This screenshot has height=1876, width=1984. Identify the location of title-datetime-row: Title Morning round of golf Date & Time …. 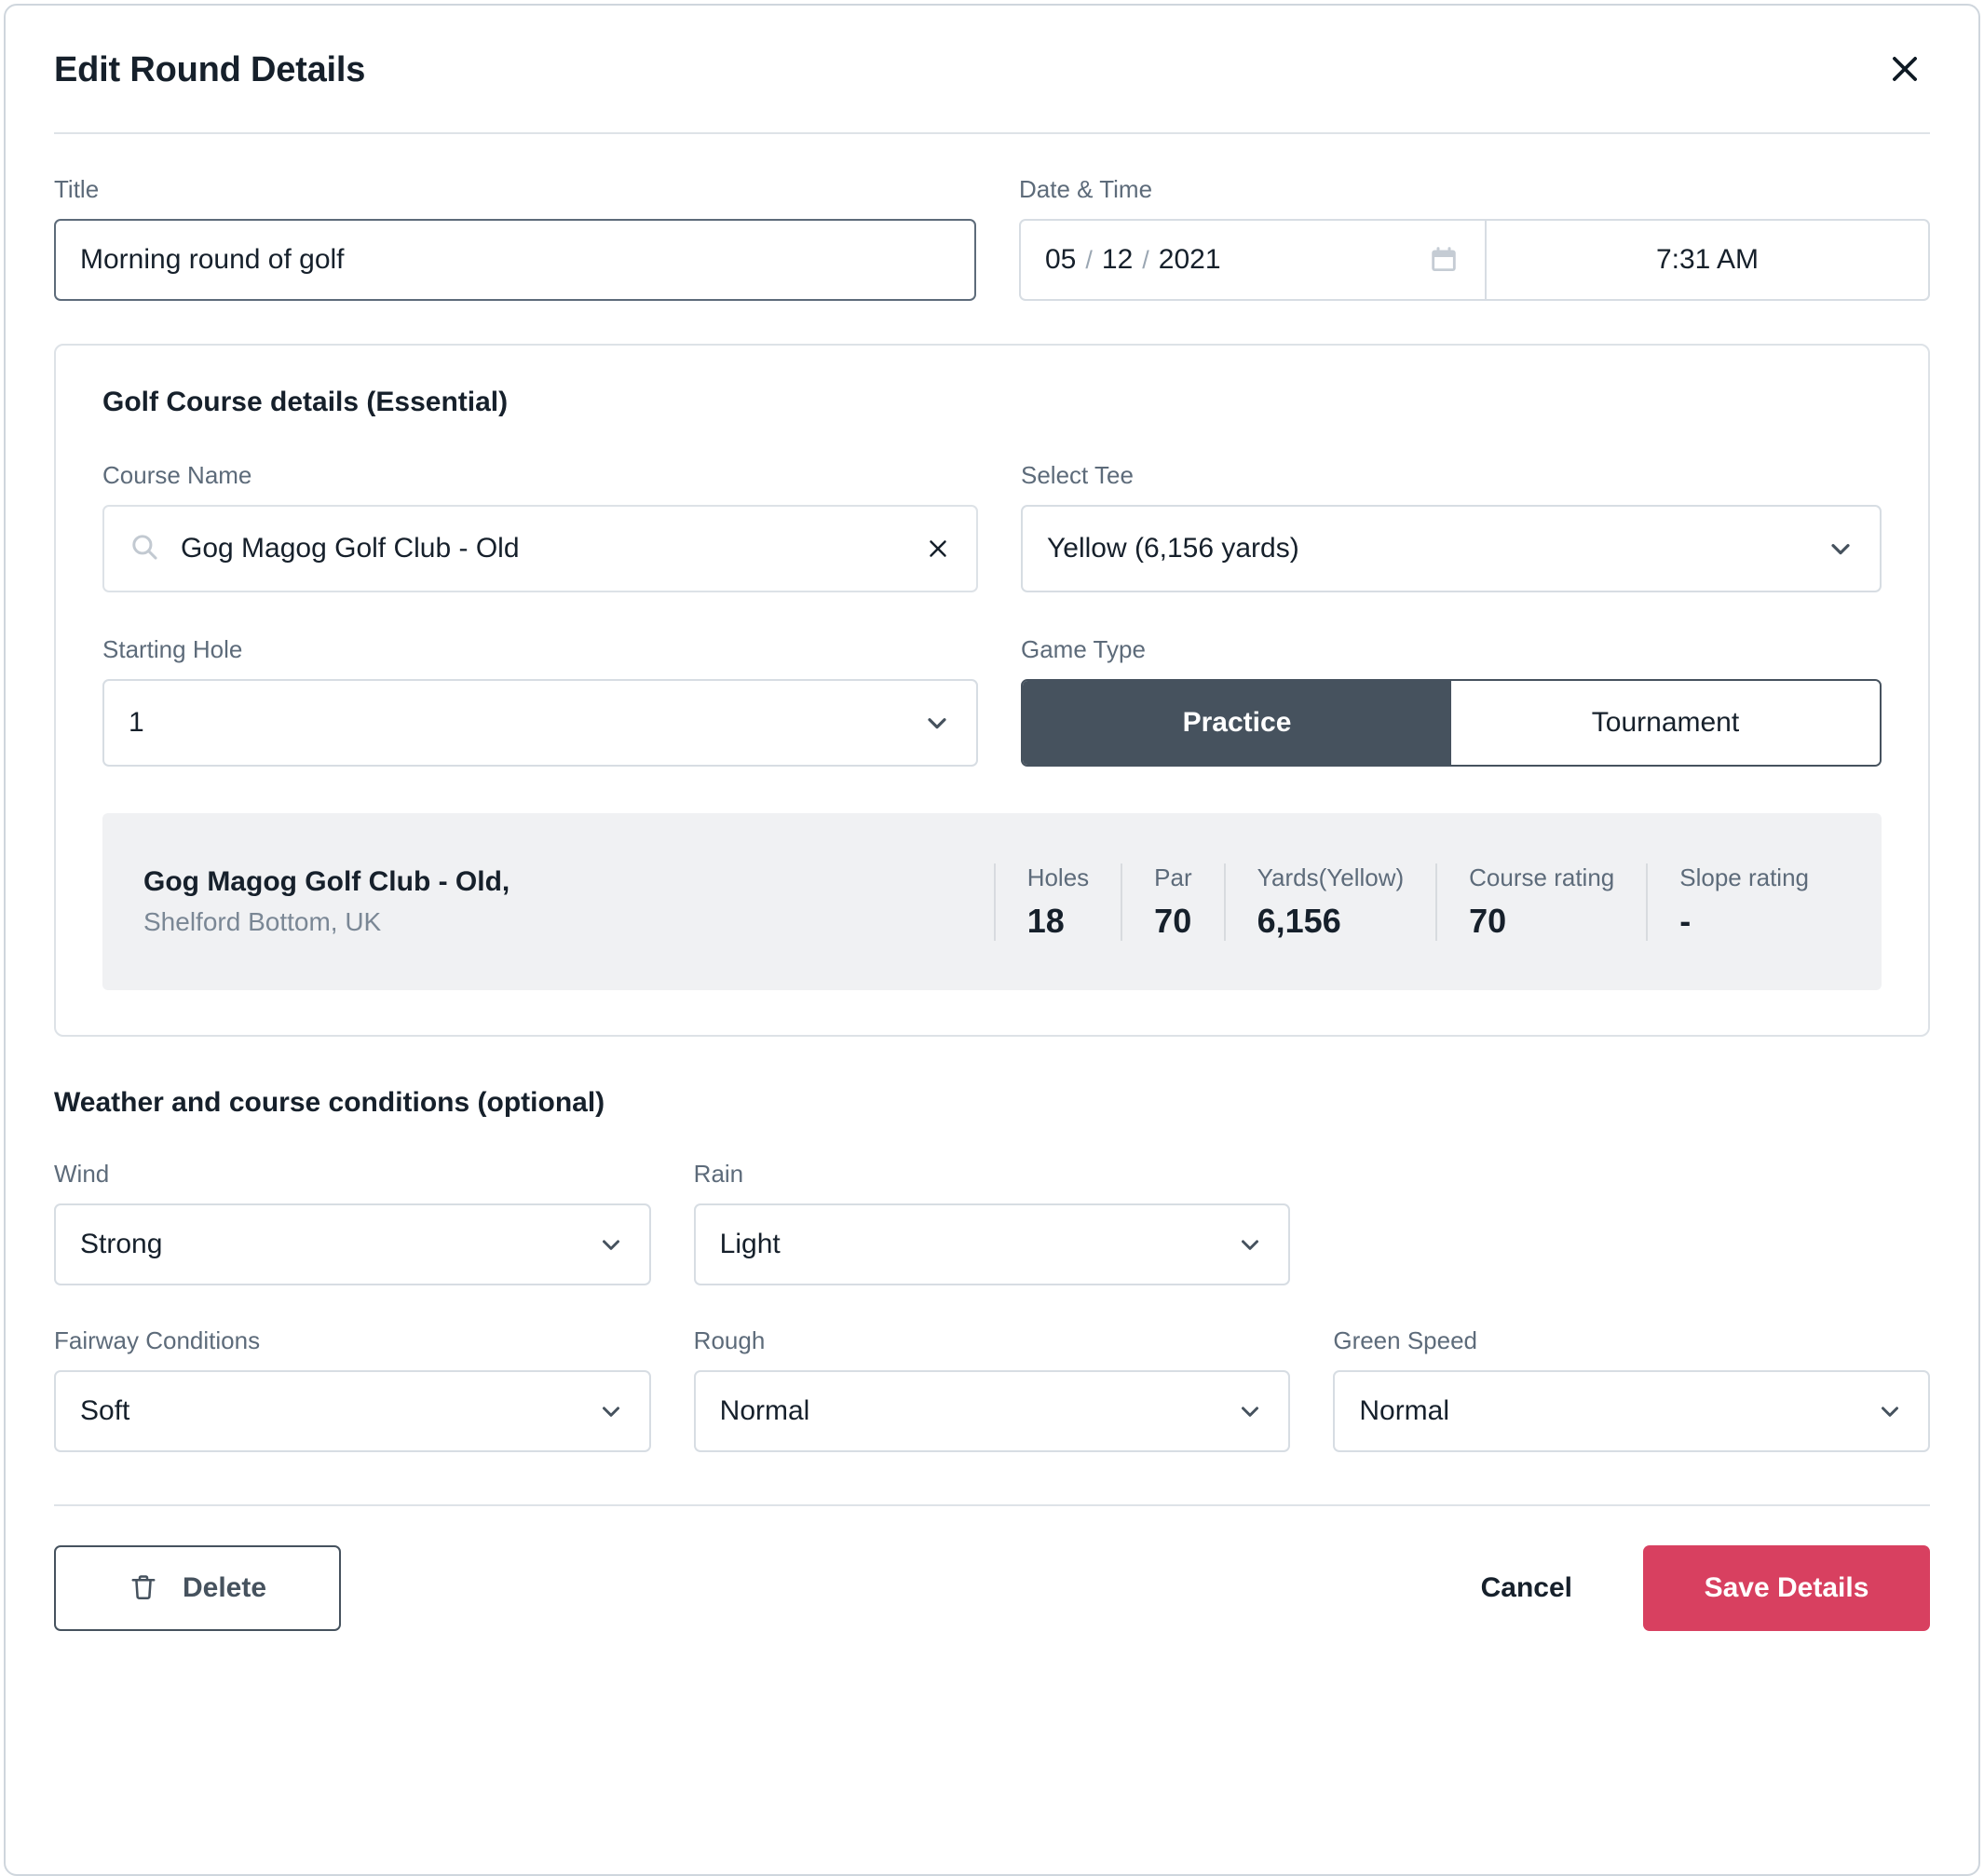
(992, 238).